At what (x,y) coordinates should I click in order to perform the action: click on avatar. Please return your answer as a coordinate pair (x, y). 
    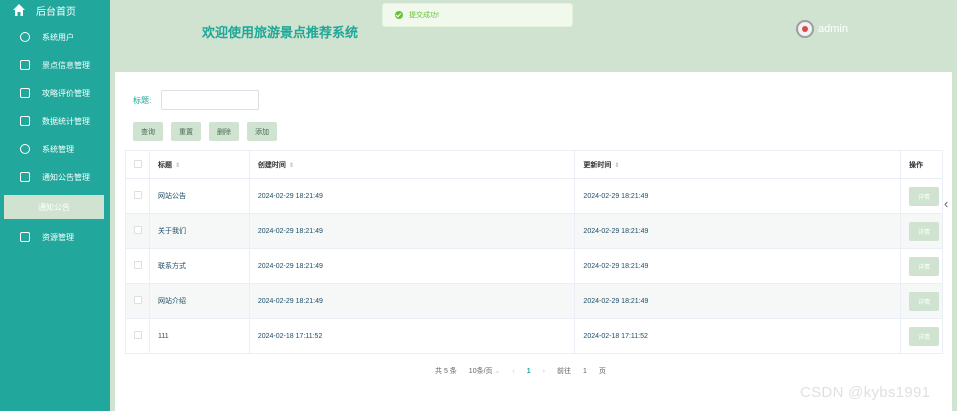
    Looking at the image, I should click on (805, 29).